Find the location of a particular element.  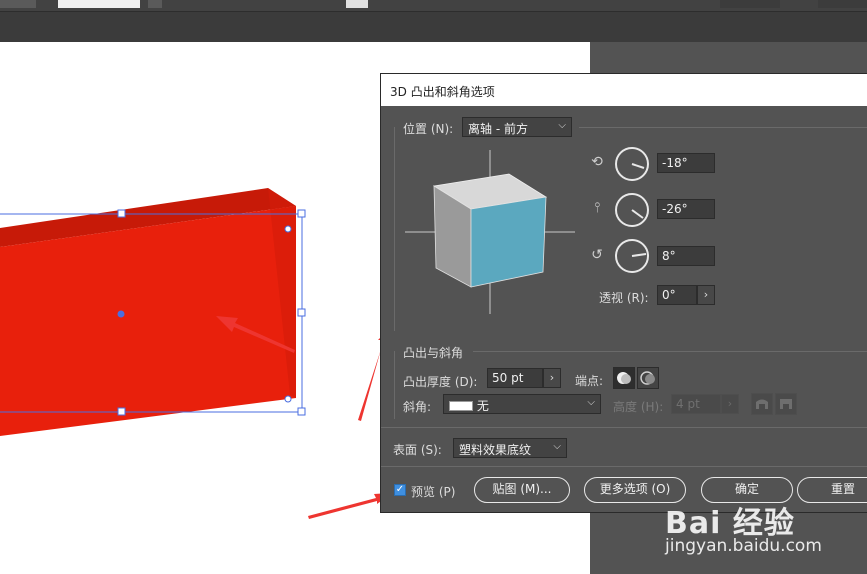

height-stepper: › is located at coordinates (730, 404).